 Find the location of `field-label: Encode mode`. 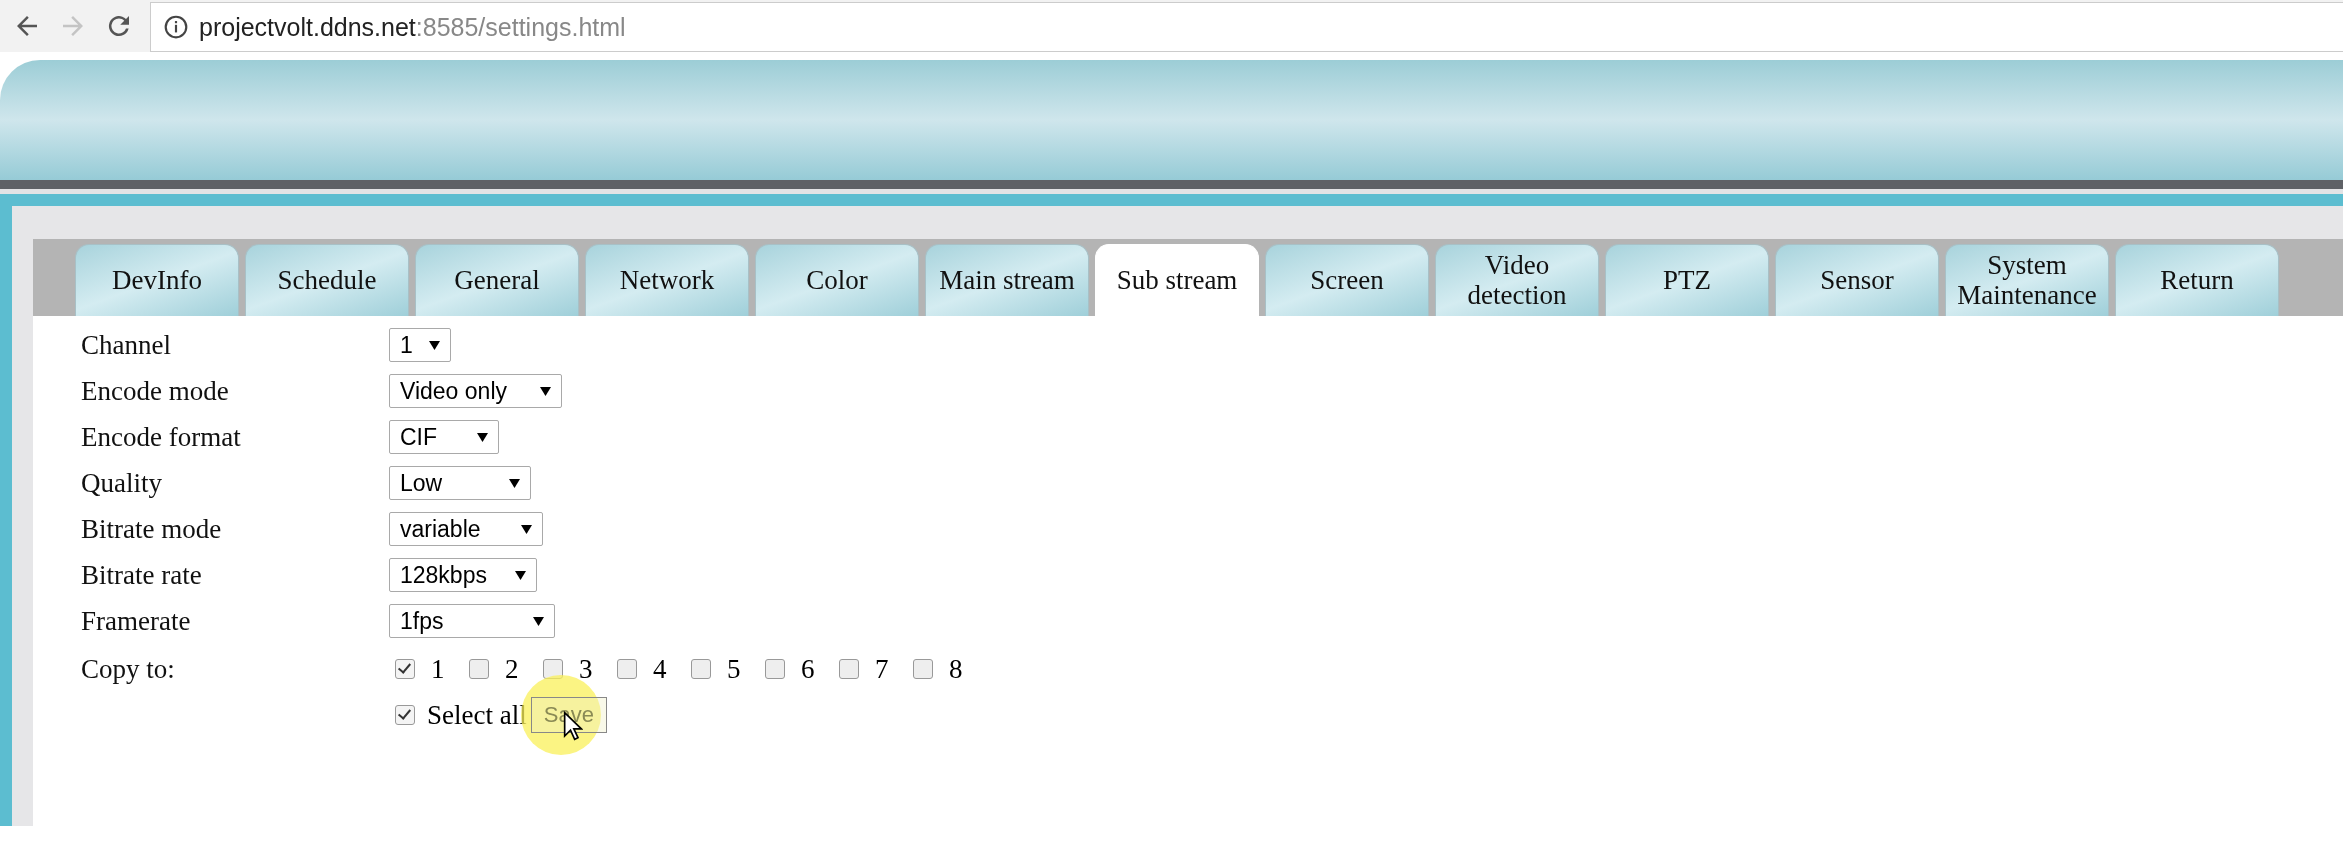

field-label: Encode mode is located at coordinates (155, 391).